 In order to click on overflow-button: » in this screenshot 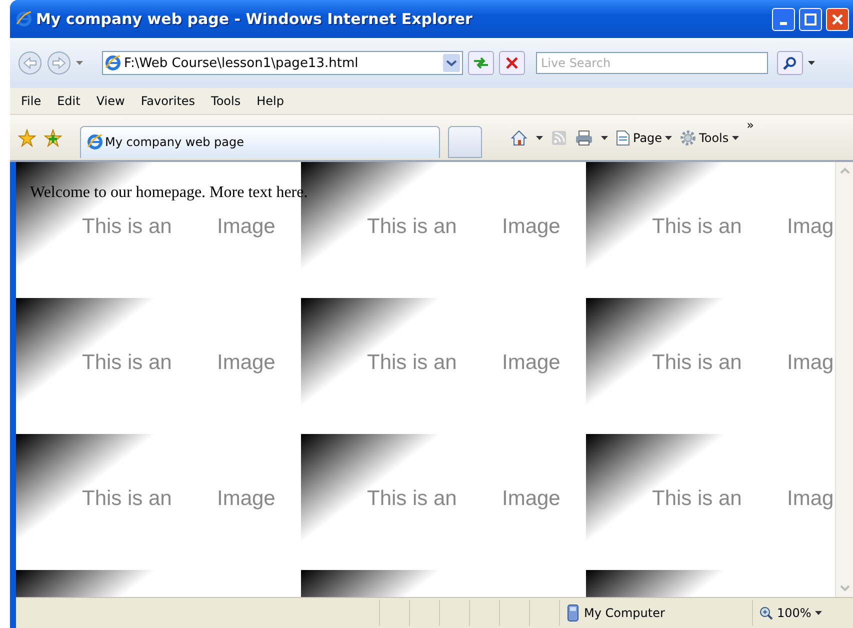, I will do `click(750, 125)`.